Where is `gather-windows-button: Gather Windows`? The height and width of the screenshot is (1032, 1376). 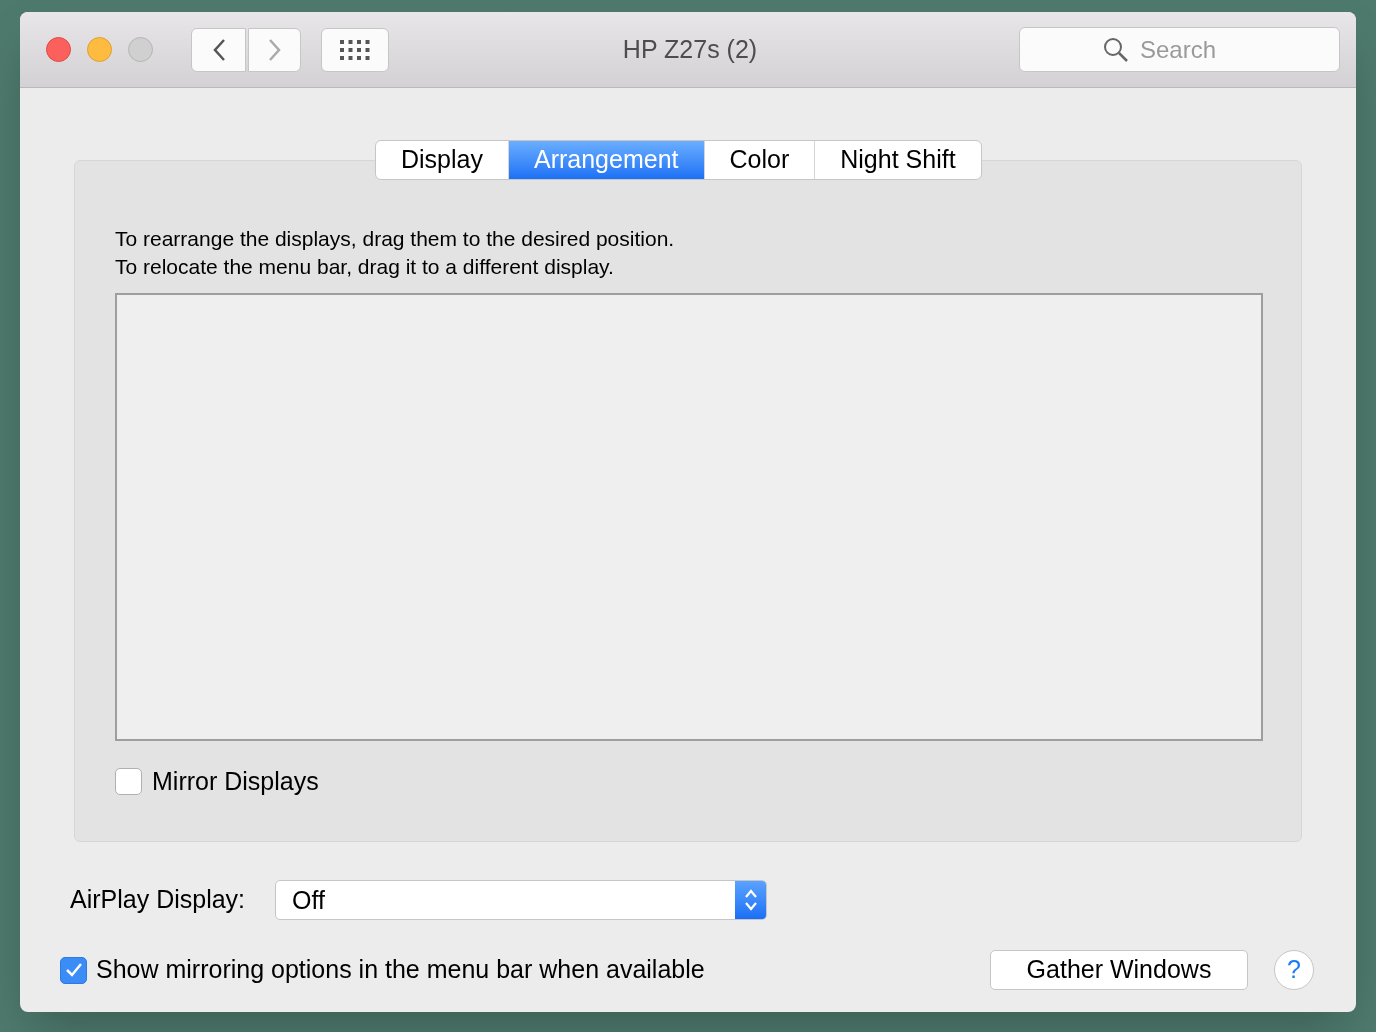
gather-windows-button: Gather Windows is located at coordinates (1119, 970).